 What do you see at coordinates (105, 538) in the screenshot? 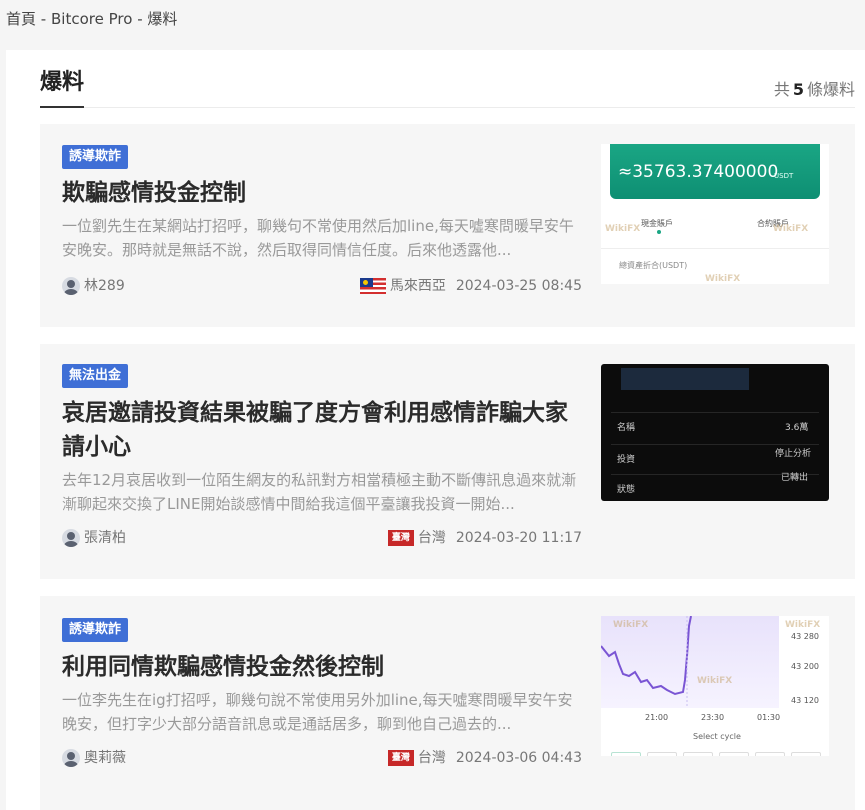
I see `author-name: 張清柏` at bounding box center [105, 538].